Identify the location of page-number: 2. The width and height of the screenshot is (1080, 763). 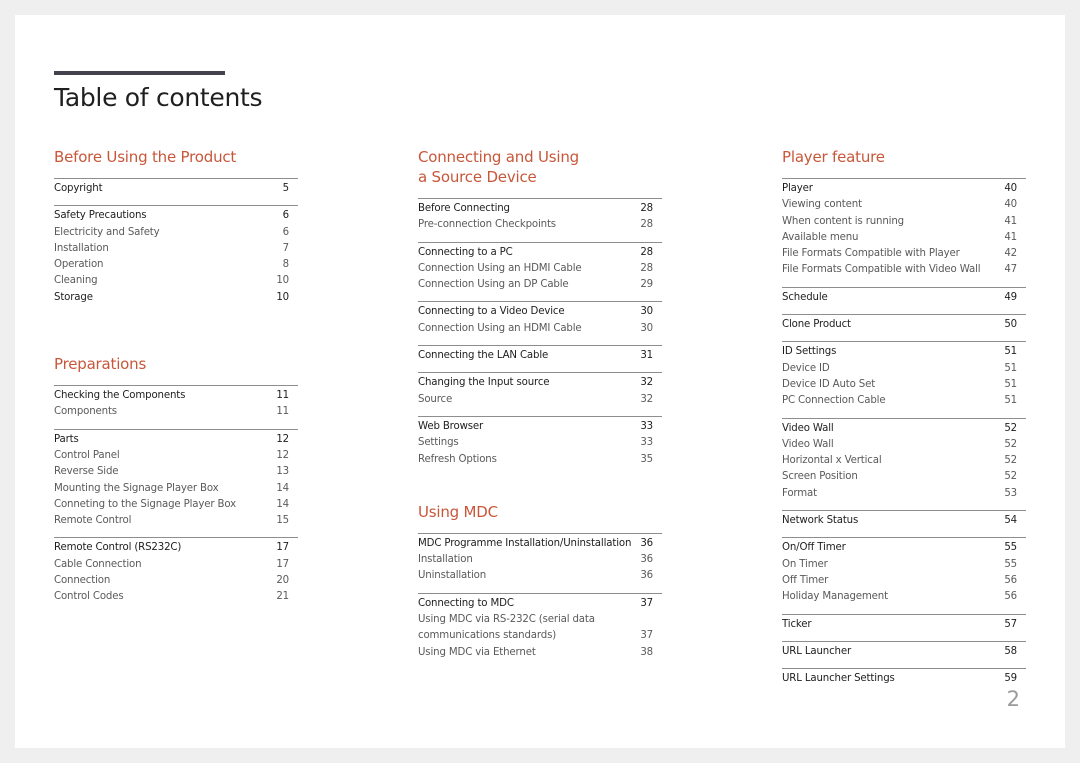
(1013, 699).